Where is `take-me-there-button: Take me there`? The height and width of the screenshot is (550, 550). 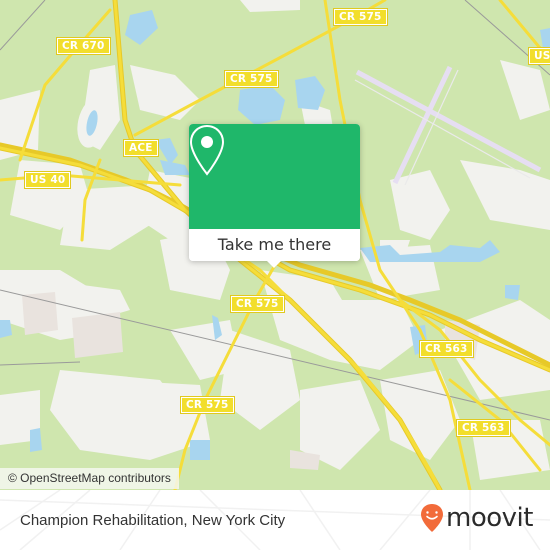 take-me-there-button: Take me there is located at coordinates (274, 245).